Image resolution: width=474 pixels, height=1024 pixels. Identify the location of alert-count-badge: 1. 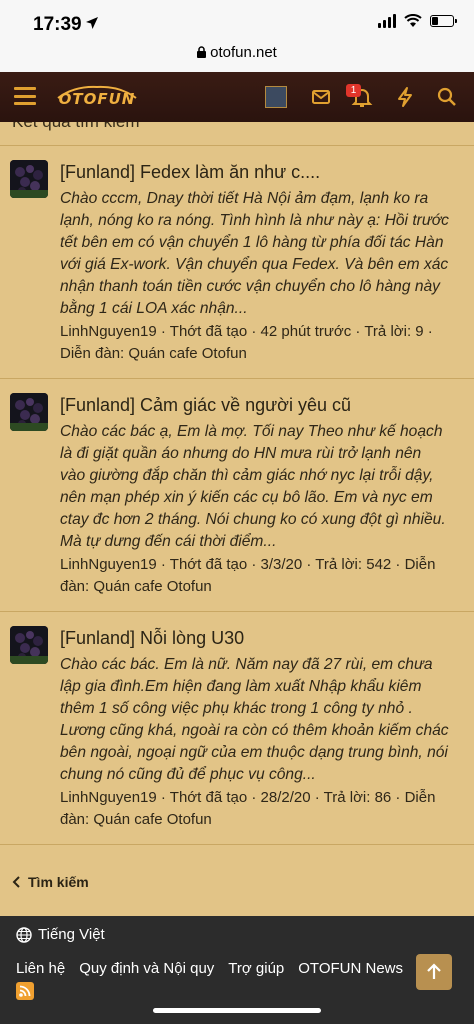
(353, 90).